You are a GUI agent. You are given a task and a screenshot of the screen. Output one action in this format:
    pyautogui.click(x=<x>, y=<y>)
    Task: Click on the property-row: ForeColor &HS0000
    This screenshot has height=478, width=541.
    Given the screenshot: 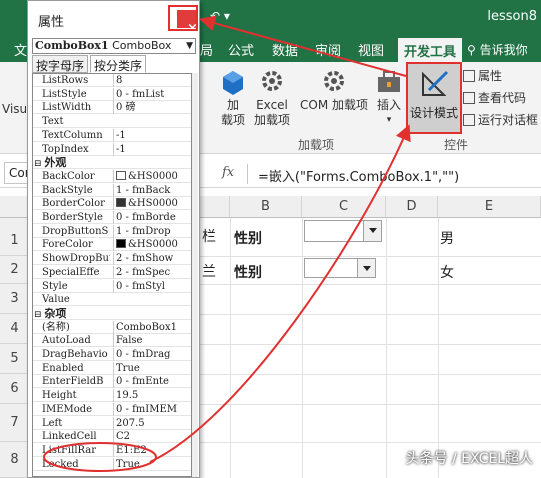 What is the action you would take?
    pyautogui.click(x=112, y=245)
    